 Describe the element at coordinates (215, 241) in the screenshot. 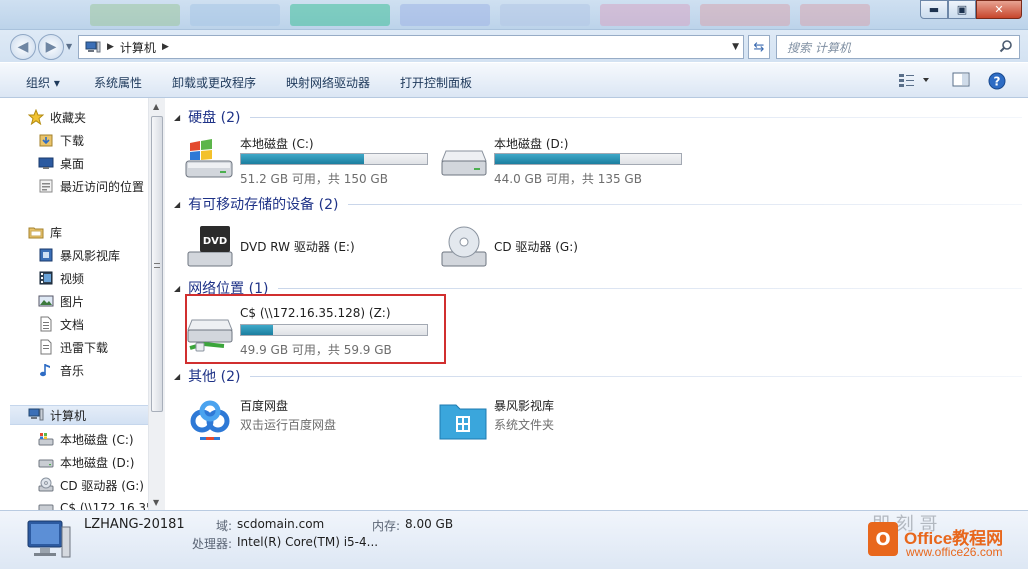

I see `svg-text: DVD` at that location.